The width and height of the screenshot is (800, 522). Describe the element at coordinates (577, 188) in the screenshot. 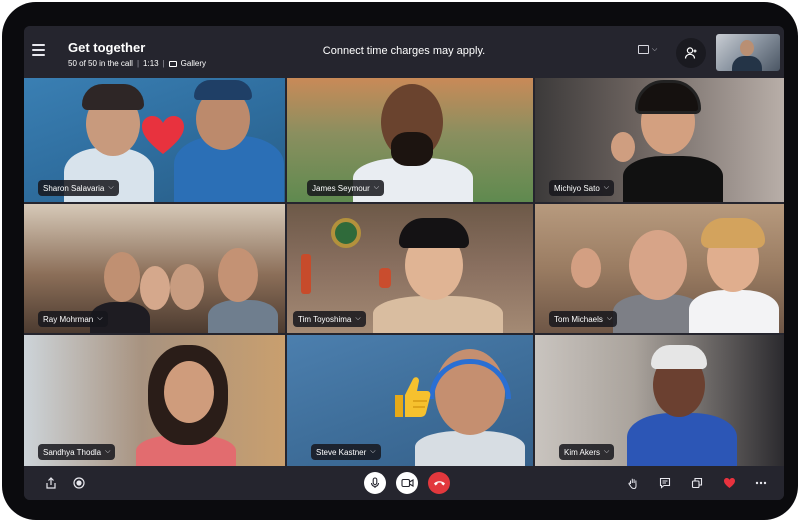

I see `participant-name: Michiyo Sato` at that location.